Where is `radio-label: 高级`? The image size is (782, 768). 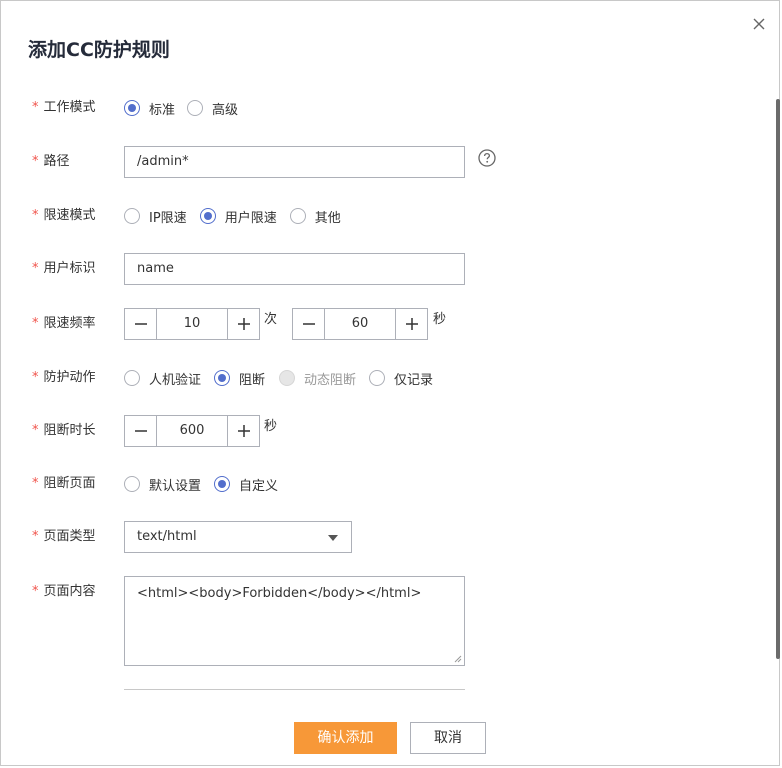 radio-label: 高级 is located at coordinates (225, 110).